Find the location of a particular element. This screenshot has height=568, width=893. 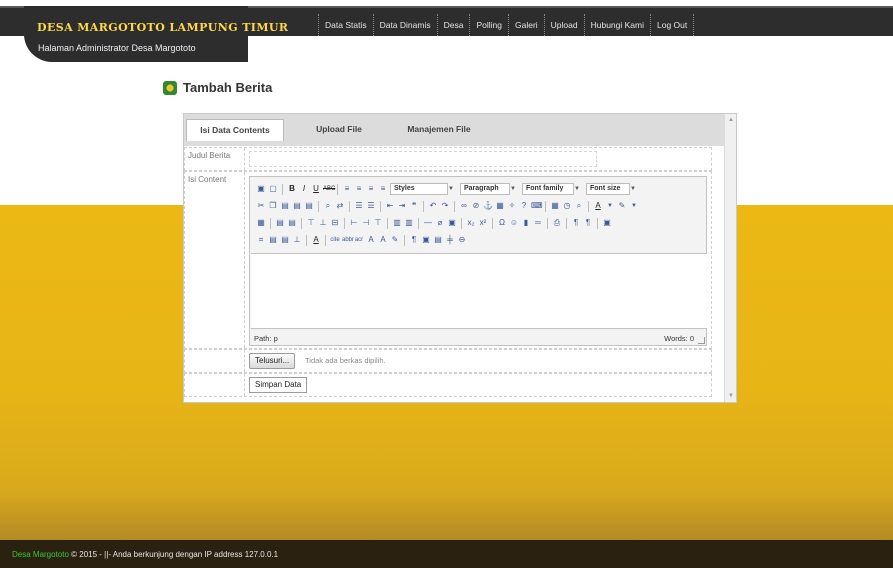

new-document-icon: ▢ is located at coordinates (273, 189).